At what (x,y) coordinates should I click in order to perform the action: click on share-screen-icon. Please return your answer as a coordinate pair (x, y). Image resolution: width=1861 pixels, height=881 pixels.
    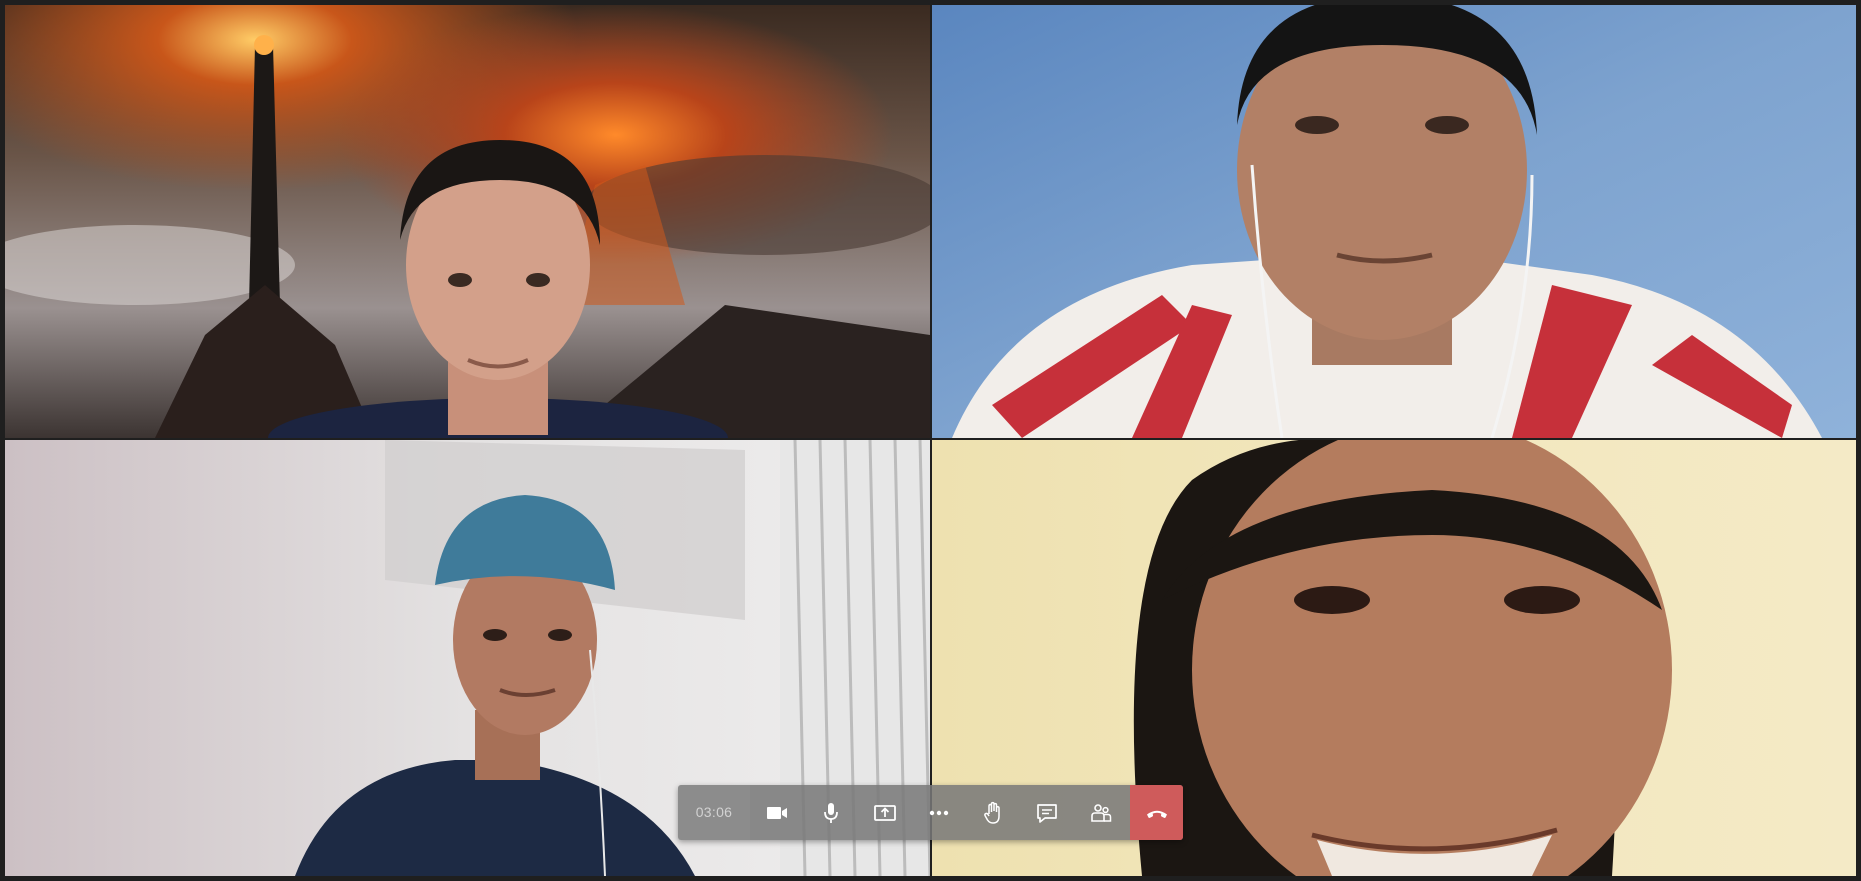
    Looking at the image, I should click on (885, 812).